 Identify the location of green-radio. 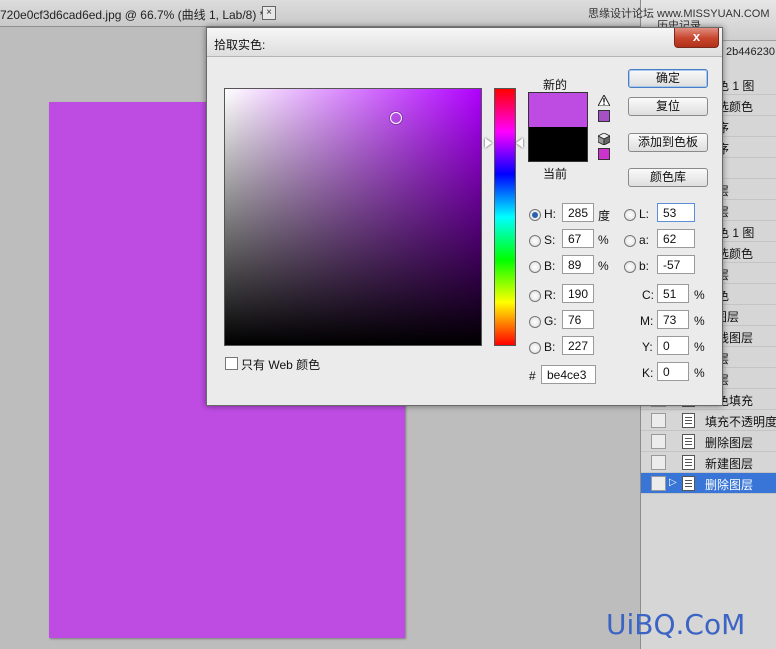
(535, 322).